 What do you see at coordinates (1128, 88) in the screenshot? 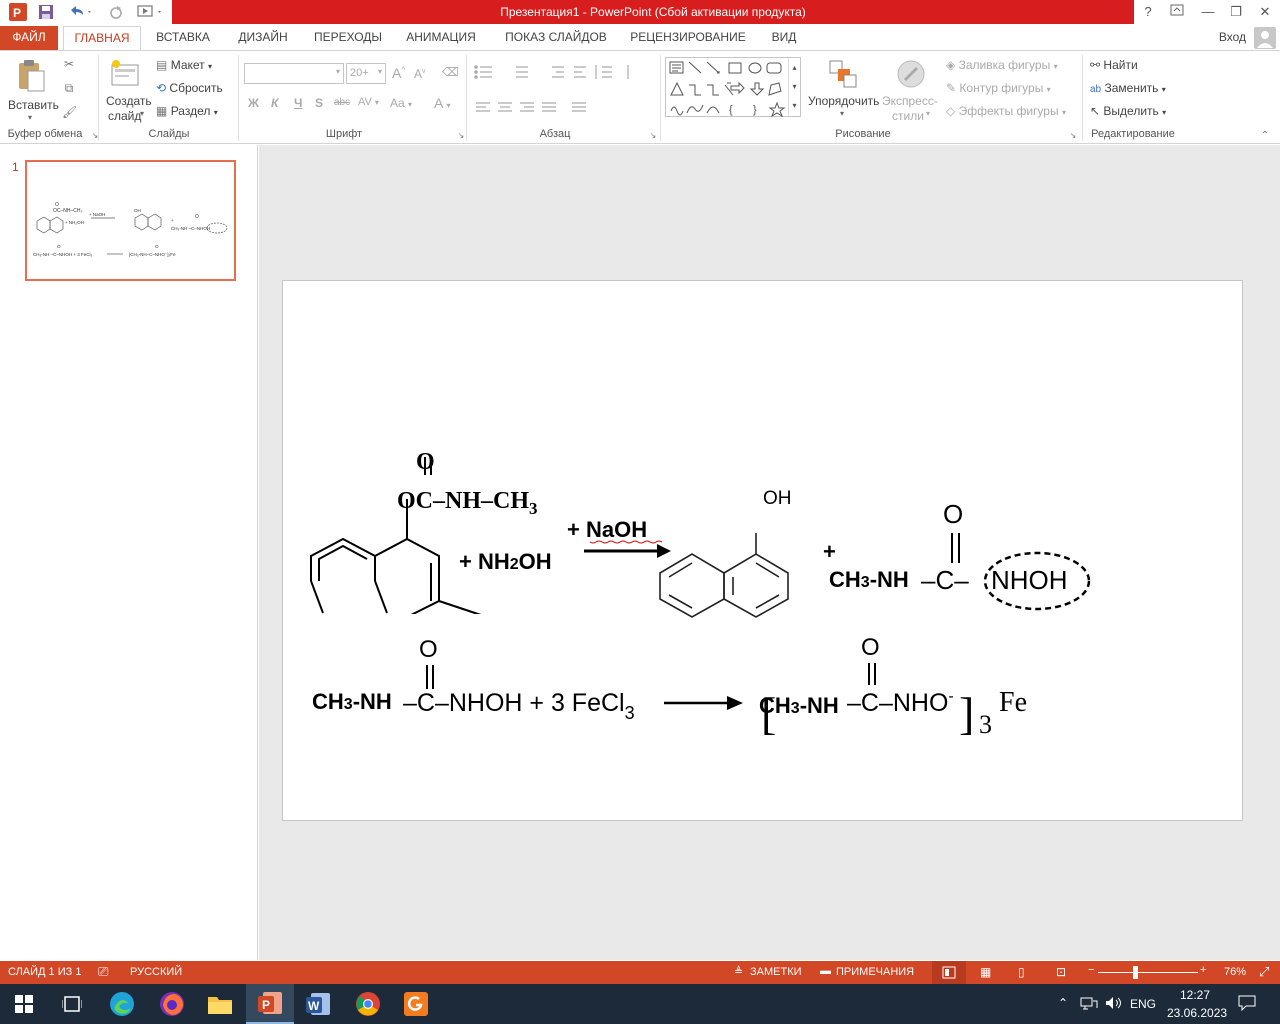
I see `replace-button: ab Заменить ▾` at bounding box center [1128, 88].